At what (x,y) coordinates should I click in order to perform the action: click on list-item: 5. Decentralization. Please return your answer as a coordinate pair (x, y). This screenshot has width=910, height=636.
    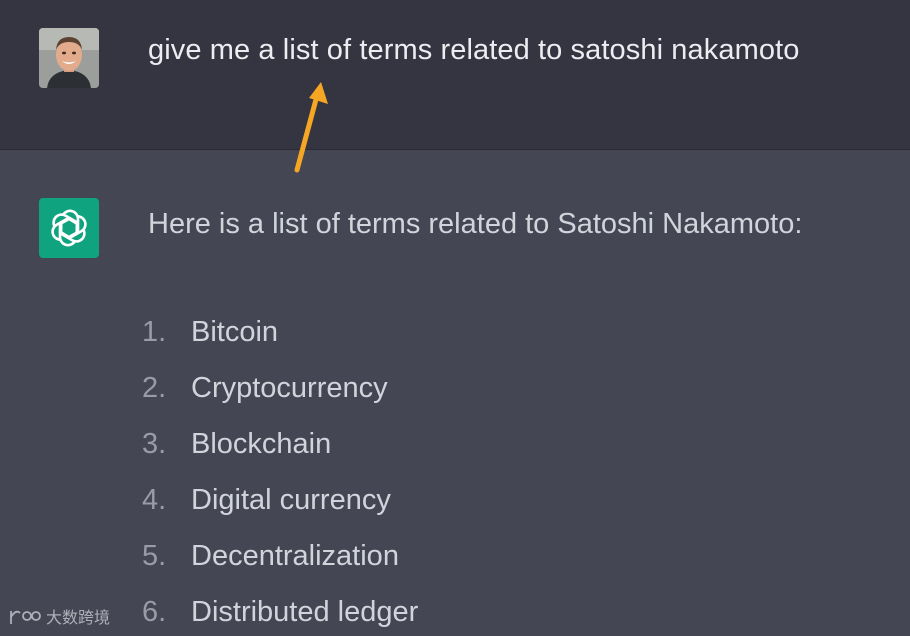
    Looking at the image, I should click on (280, 556).